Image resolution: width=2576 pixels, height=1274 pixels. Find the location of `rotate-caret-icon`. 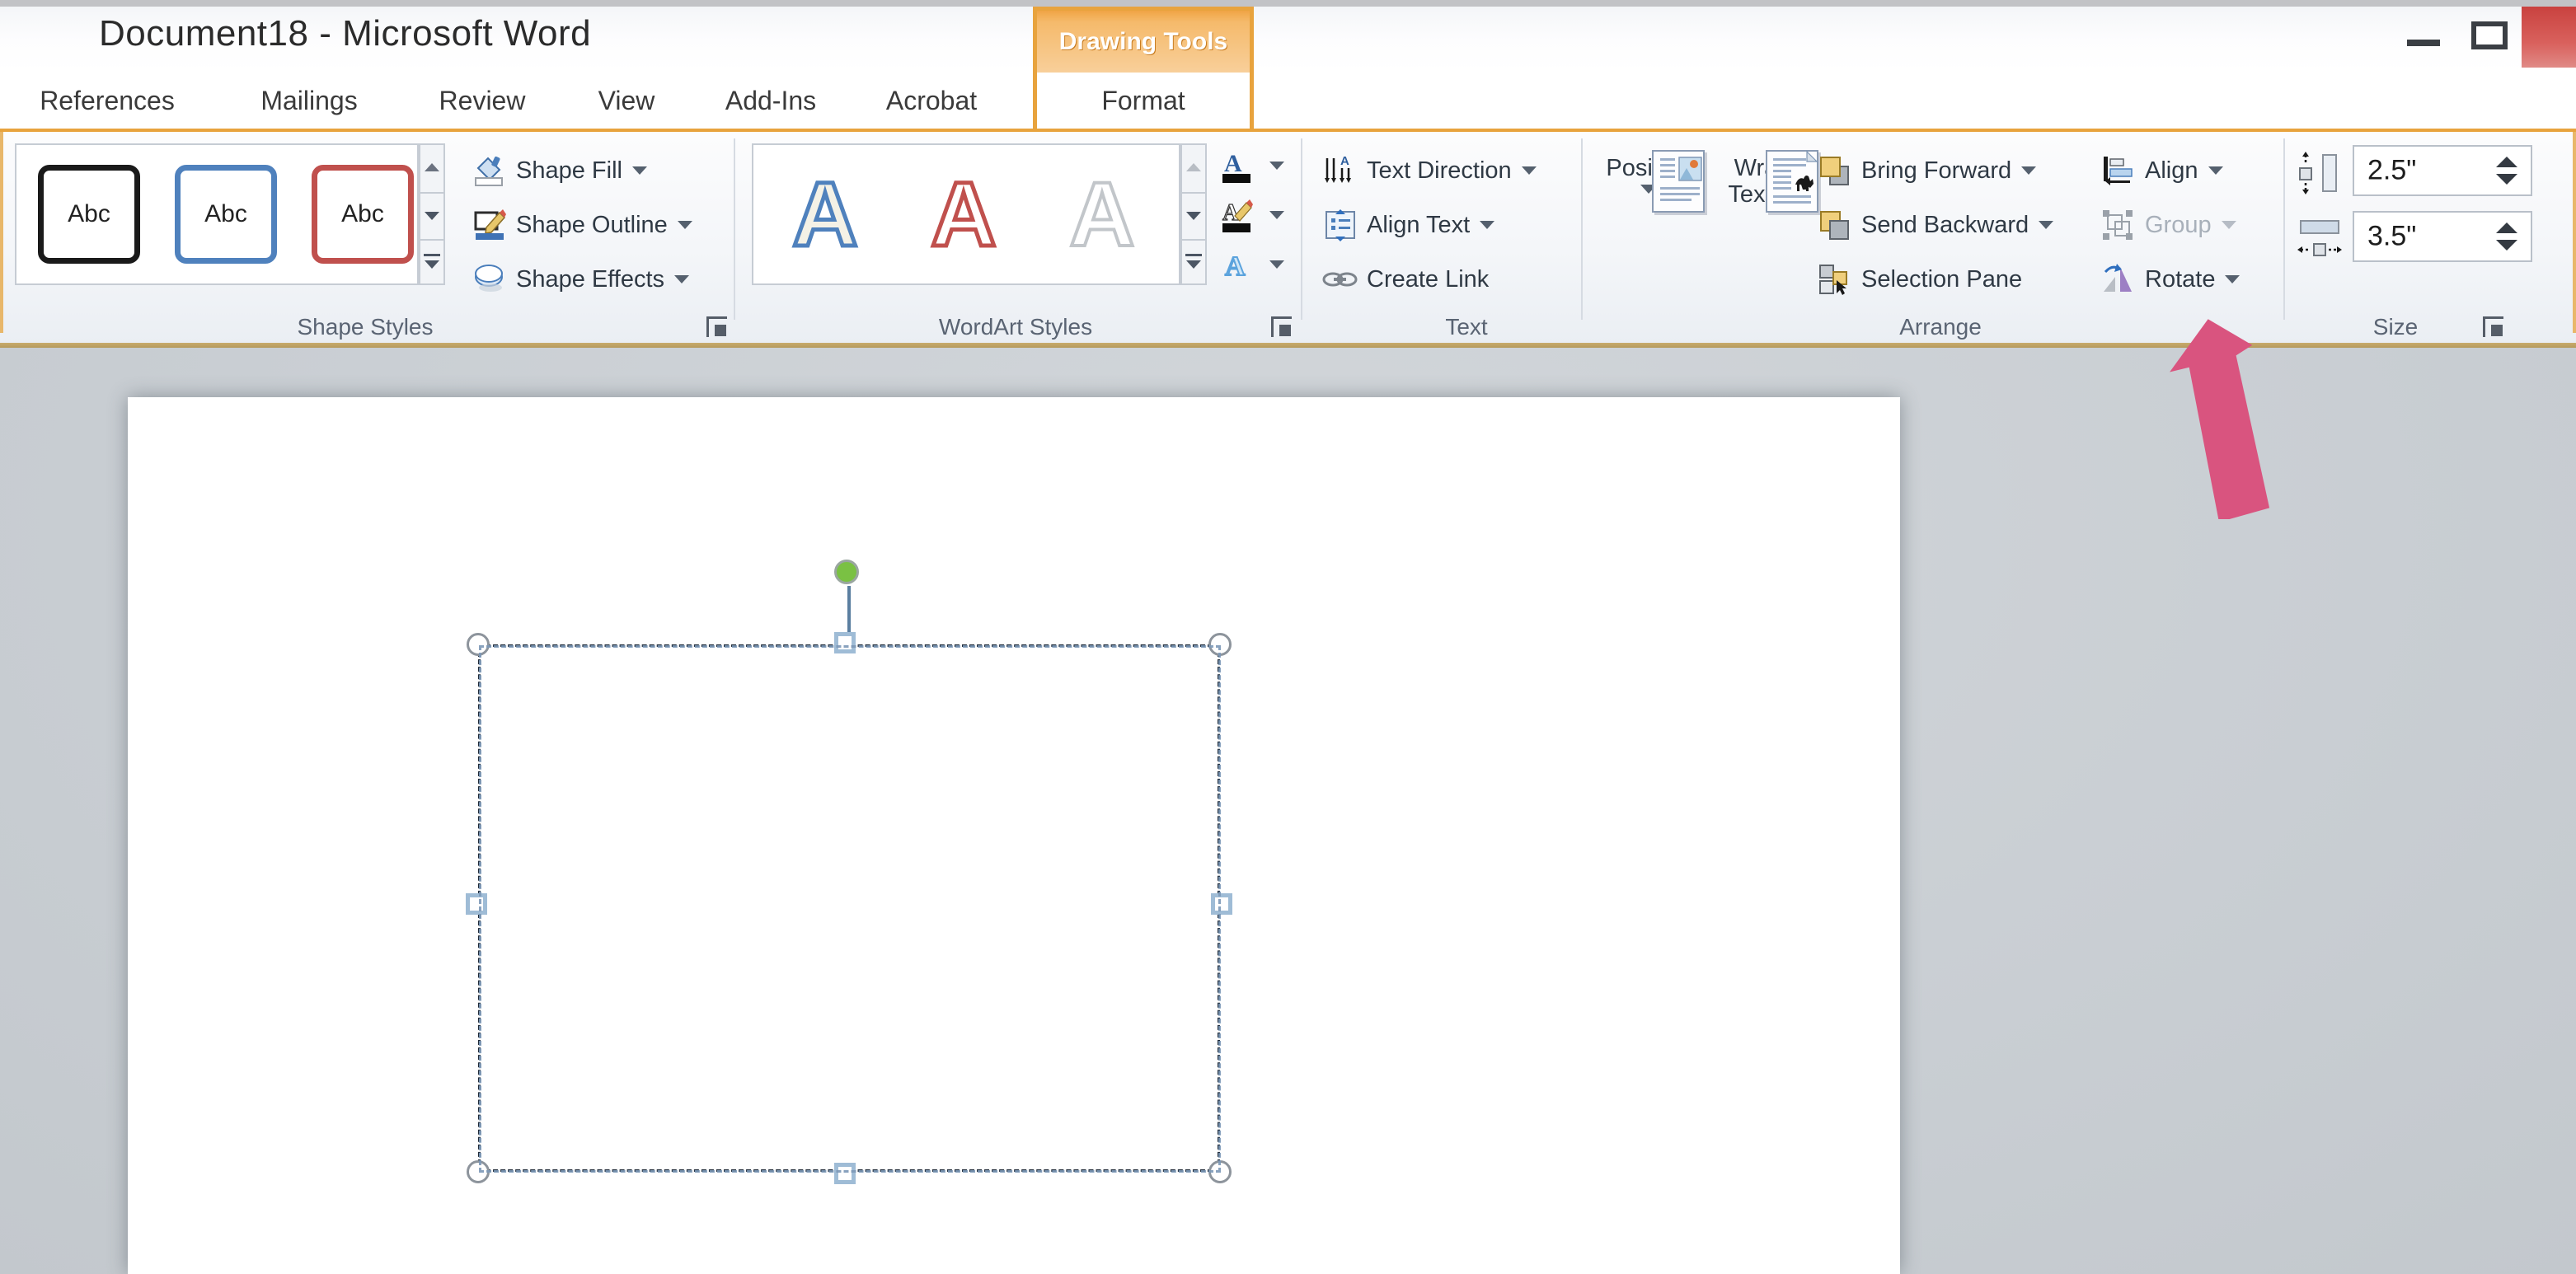

rotate-caret-icon is located at coordinates (2233, 279).